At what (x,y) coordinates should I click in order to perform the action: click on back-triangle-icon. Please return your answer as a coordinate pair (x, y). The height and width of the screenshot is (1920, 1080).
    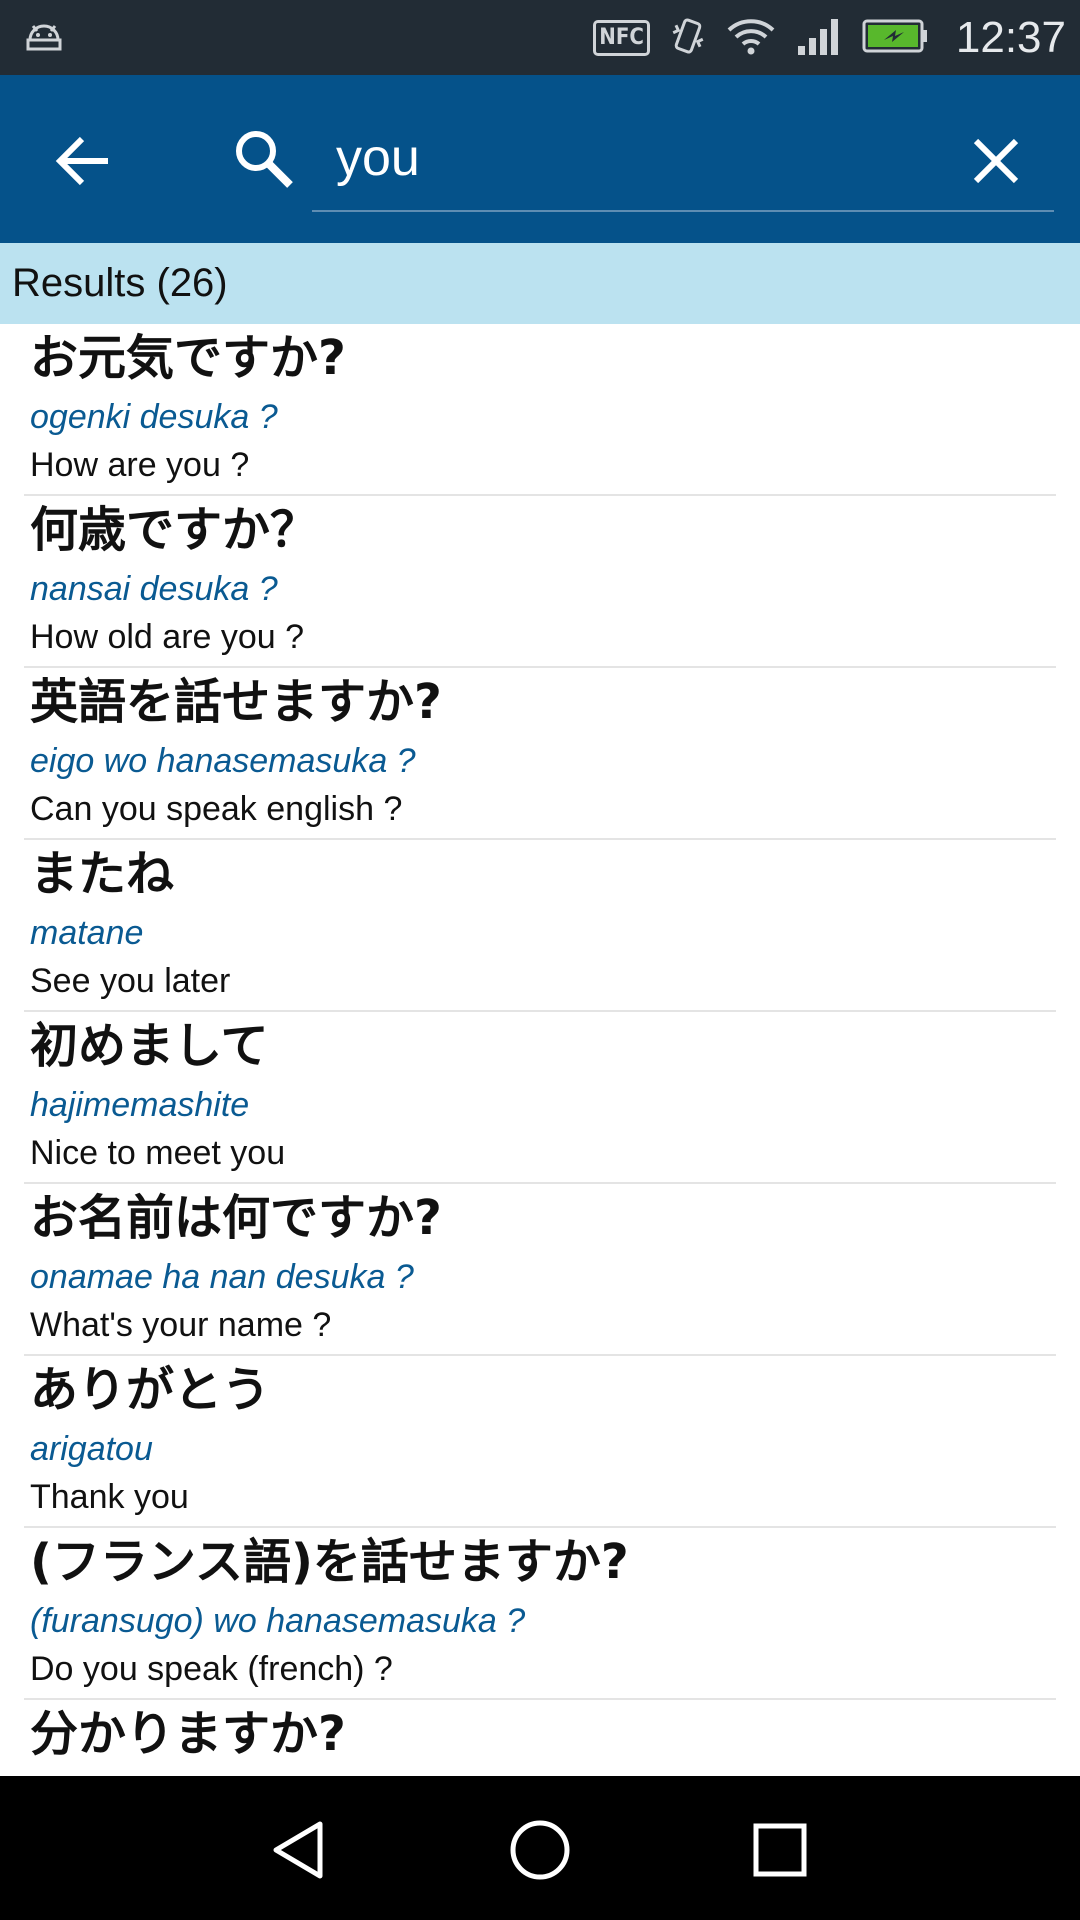
    Looking at the image, I should click on (298, 1850).